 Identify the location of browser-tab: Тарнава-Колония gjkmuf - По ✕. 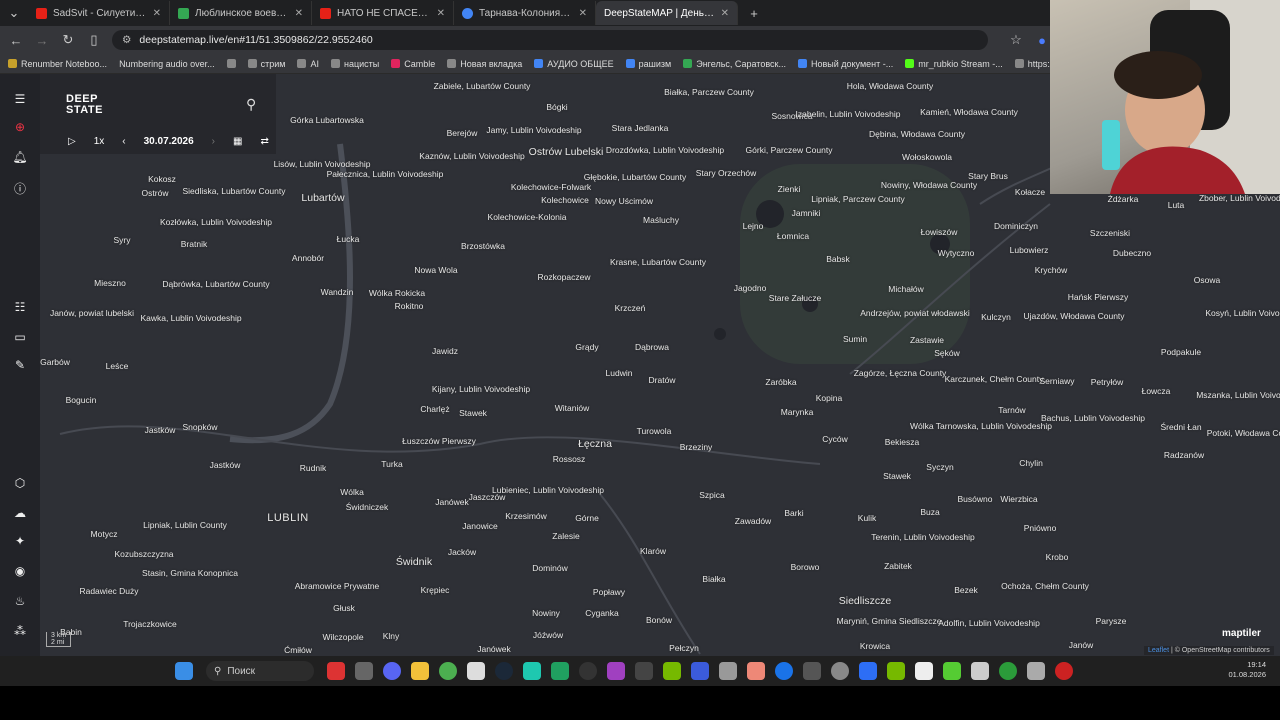
(525, 13).